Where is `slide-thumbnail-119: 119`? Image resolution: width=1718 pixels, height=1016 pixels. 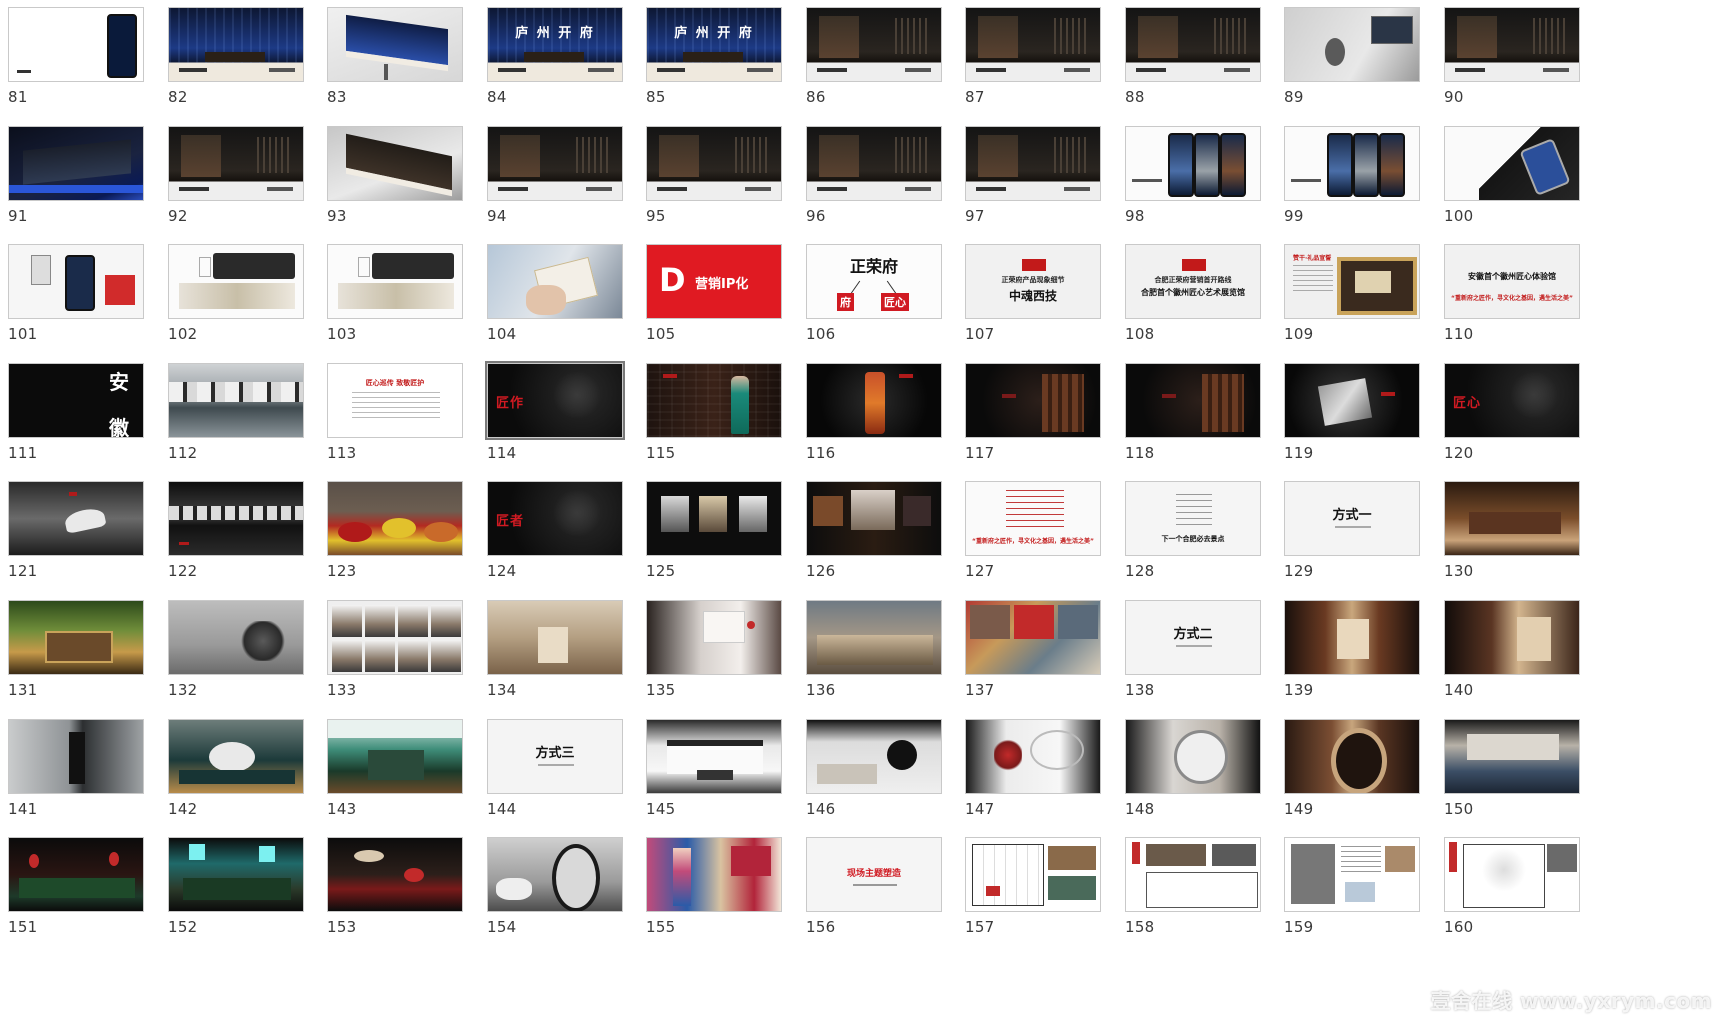
slide-thumbnail-119: 119 is located at coordinates (1356, 411).